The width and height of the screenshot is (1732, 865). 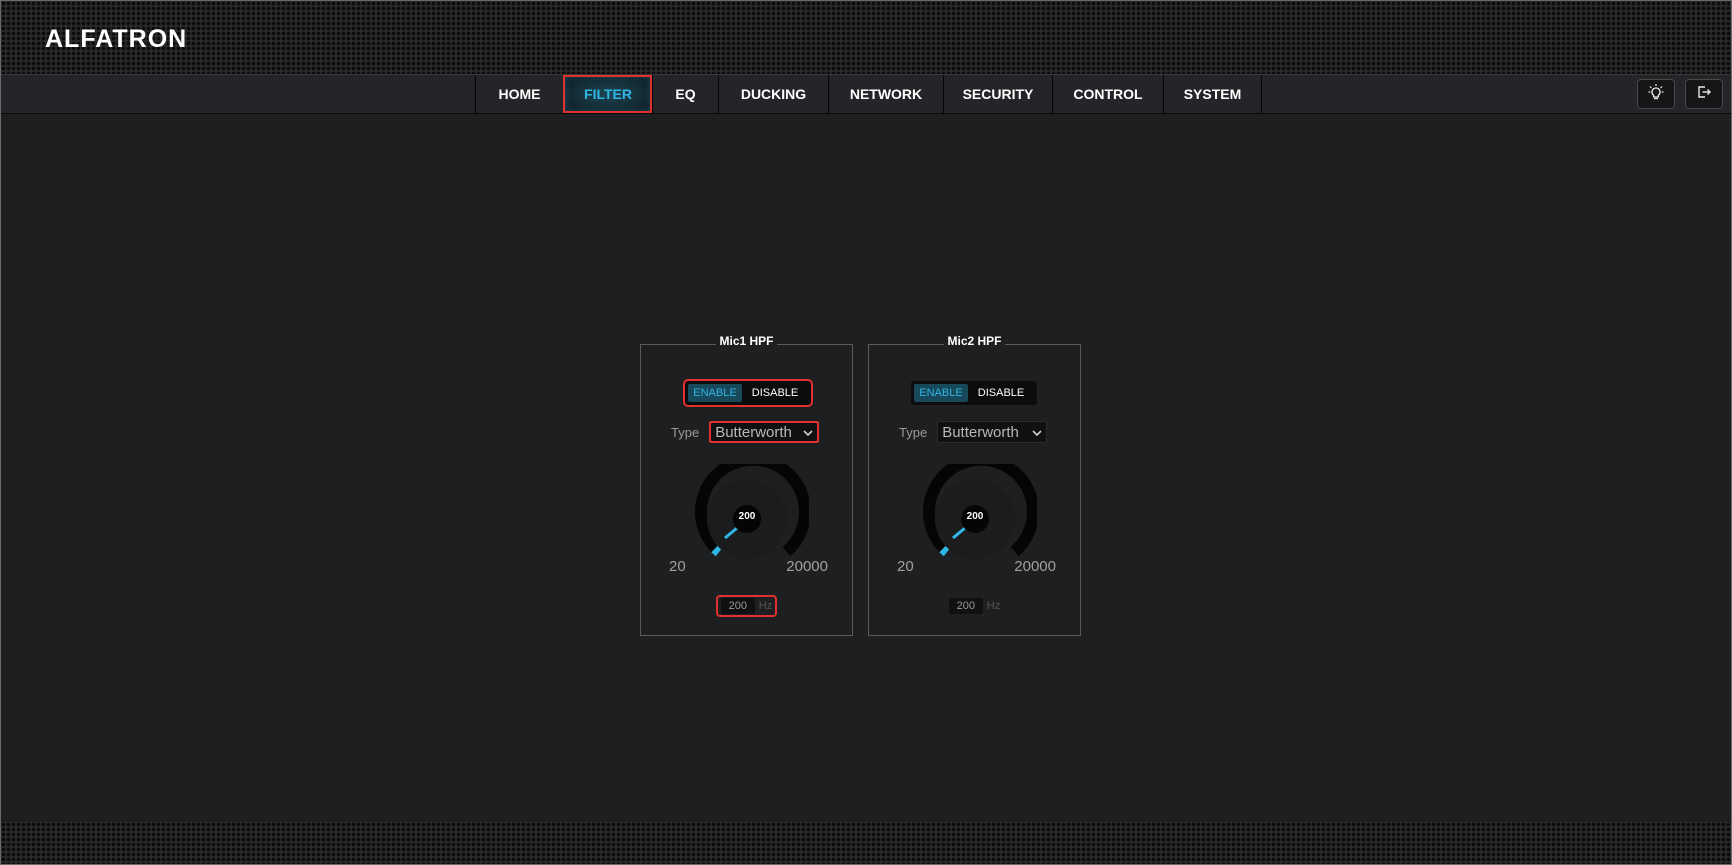 What do you see at coordinates (519, 94) in the screenshot?
I see `tab-home: HOME` at bounding box center [519, 94].